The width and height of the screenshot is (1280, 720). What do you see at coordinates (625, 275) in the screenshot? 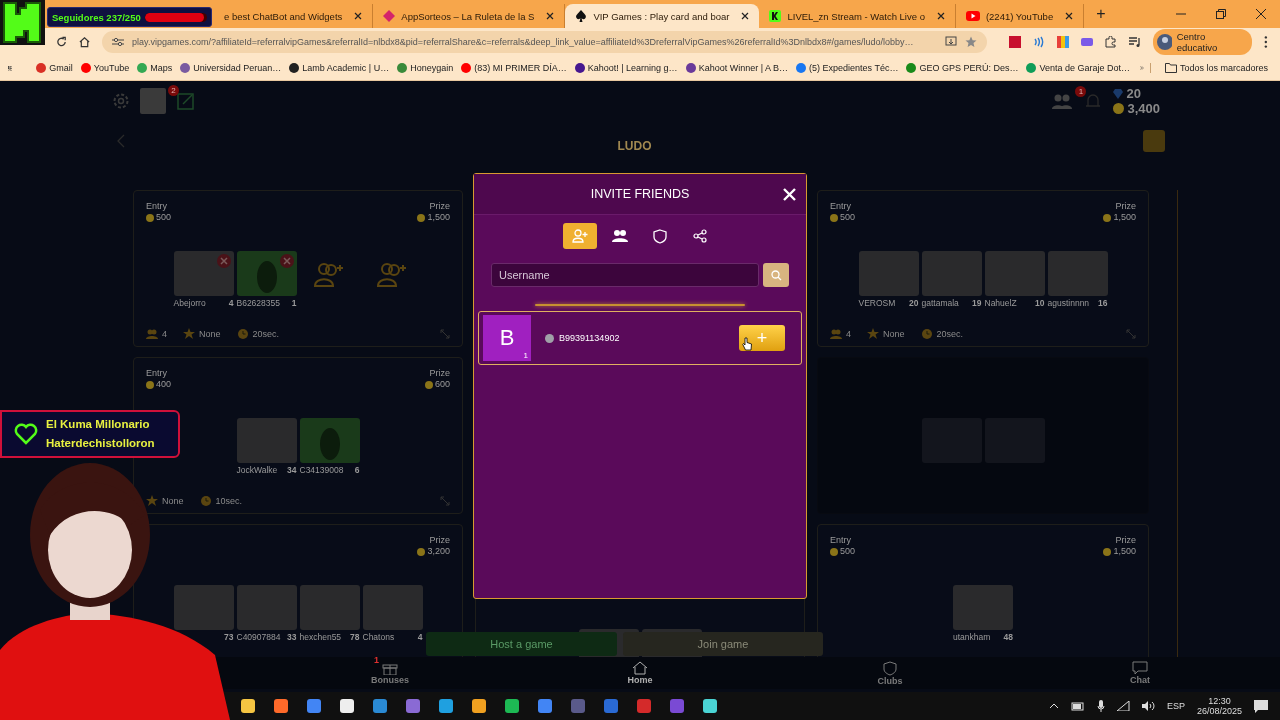
I see `username-field: Username` at bounding box center [625, 275].